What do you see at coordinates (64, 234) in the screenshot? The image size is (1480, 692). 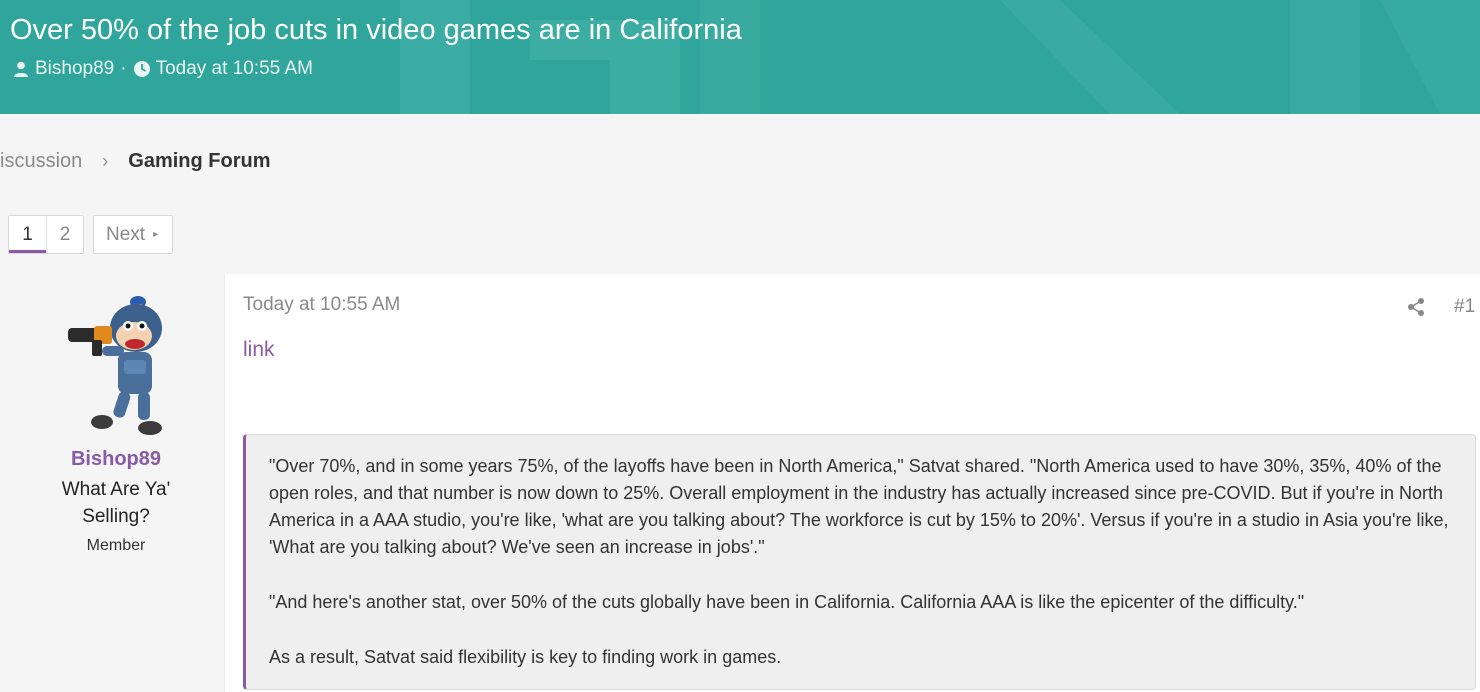 I see `page-2-button: 2` at bounding box center [64, 234].